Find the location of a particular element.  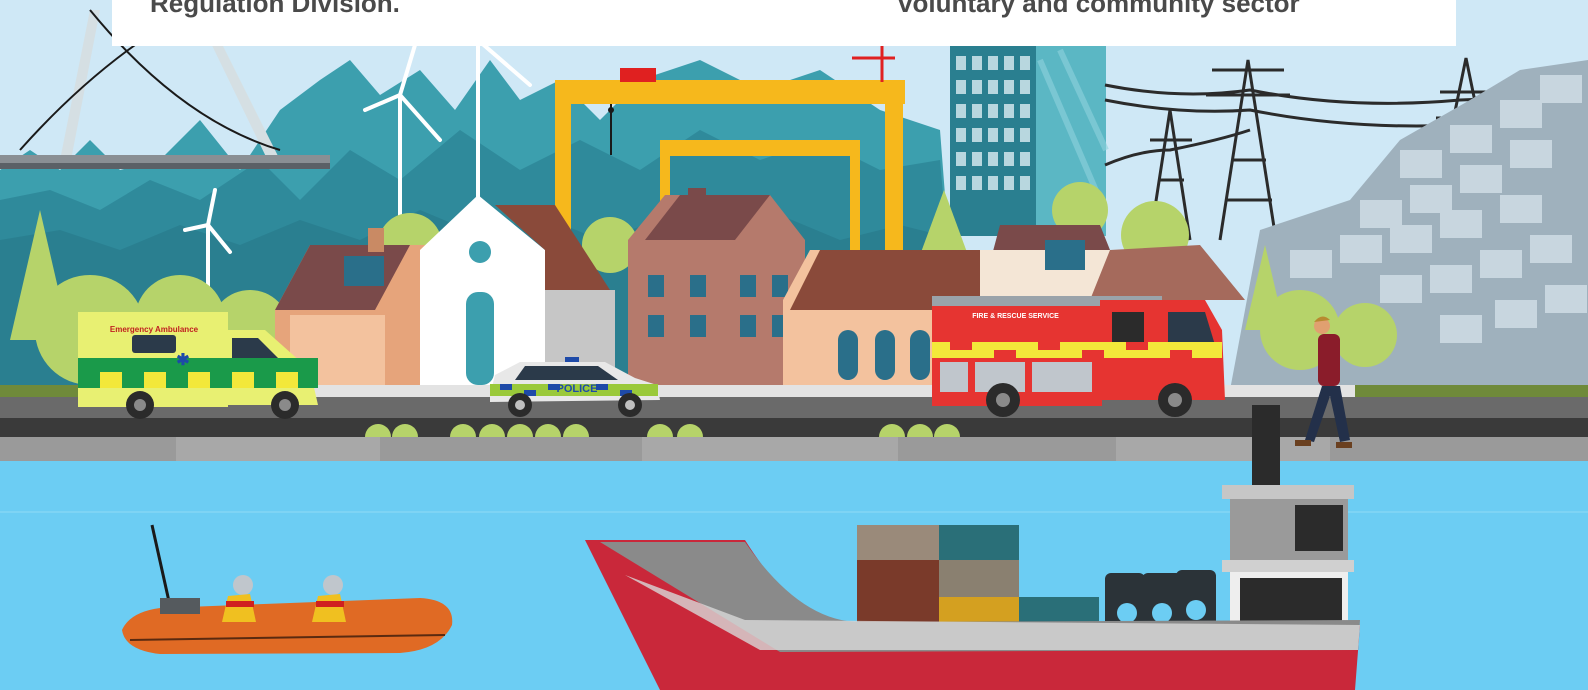

police-label: POLICE is located at coordinates (577, 389).